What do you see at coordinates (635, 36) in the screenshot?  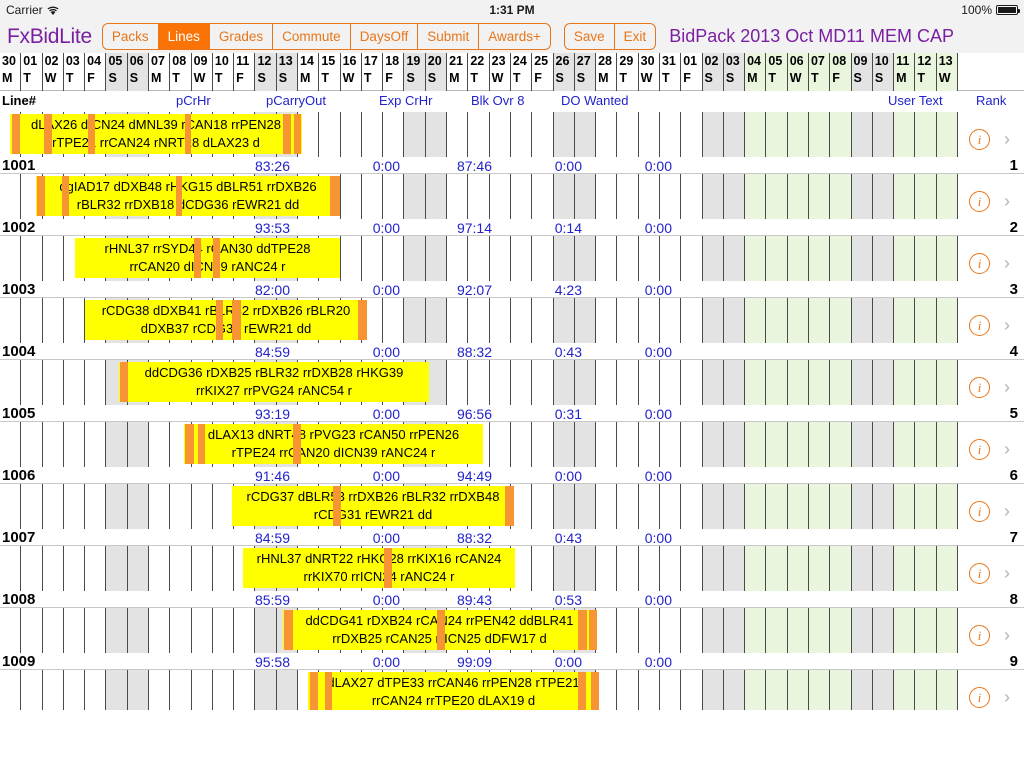 I see `exit-button: Exit` at bounding box center [635, 36].